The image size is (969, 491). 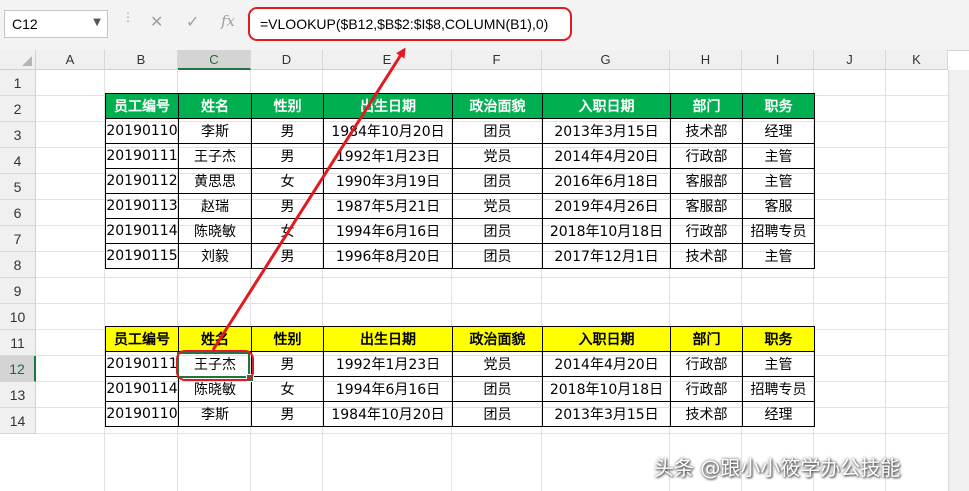 What do you see at coordinates (214, 60) in the screenshot?
I see `column-header-c: C` at bounding box center [214, 60].